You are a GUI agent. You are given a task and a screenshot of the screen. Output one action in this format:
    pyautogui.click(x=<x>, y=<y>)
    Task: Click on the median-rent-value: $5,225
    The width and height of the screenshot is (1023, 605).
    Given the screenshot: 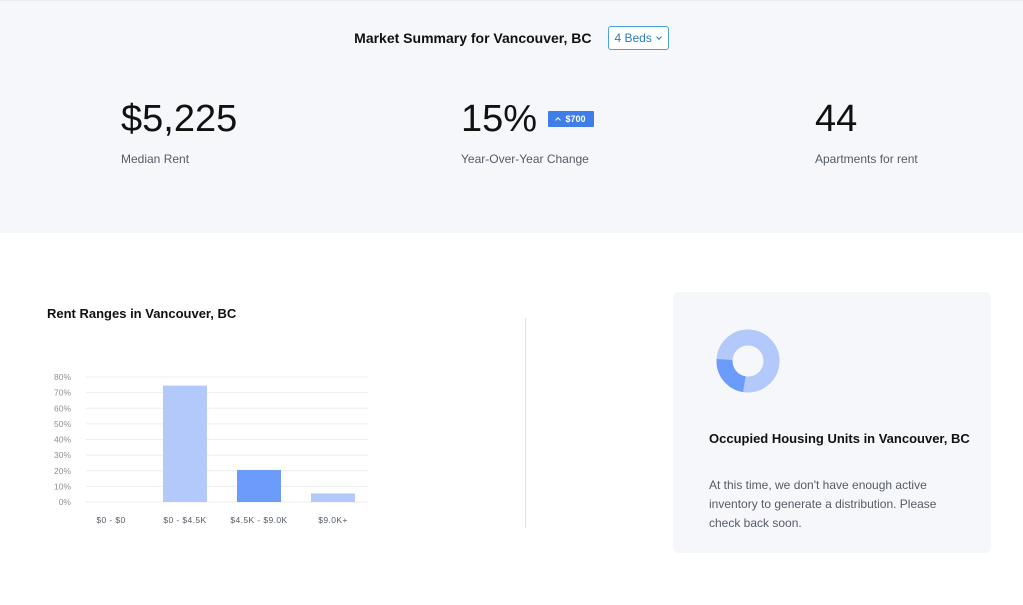 What is the action you would take?
    pyautogui.click(x=179, y=119)
    